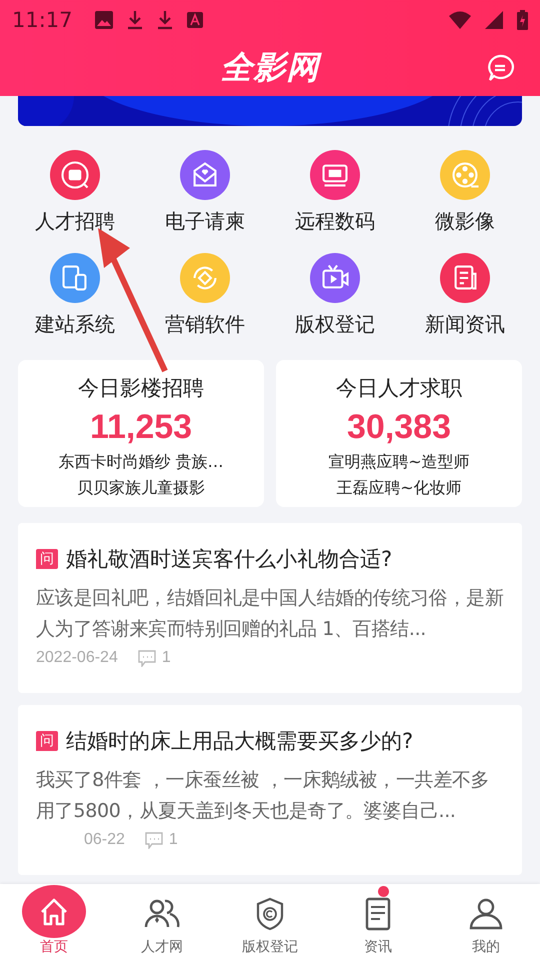 This screenshot has width=540, height=960. Describe the element at coordinates (104, 840) in the screenshot. I see `article-date: 06-22` at that location.